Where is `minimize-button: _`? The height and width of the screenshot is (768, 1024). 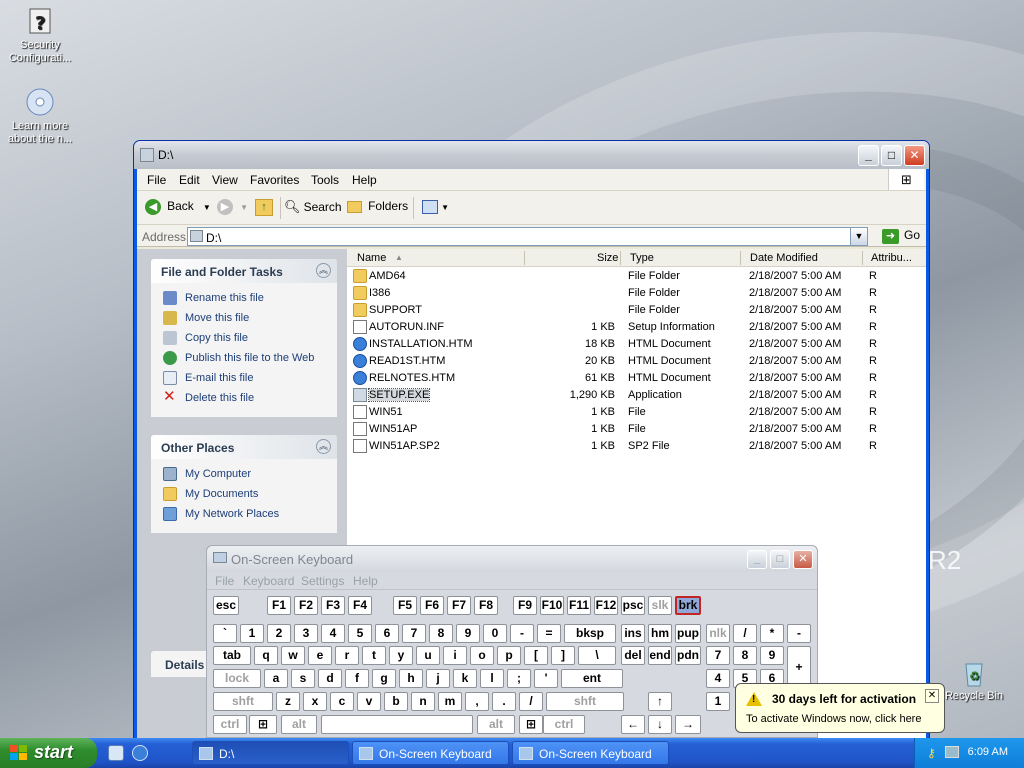
minimize-button: _ is located at coordinates (868, 155).